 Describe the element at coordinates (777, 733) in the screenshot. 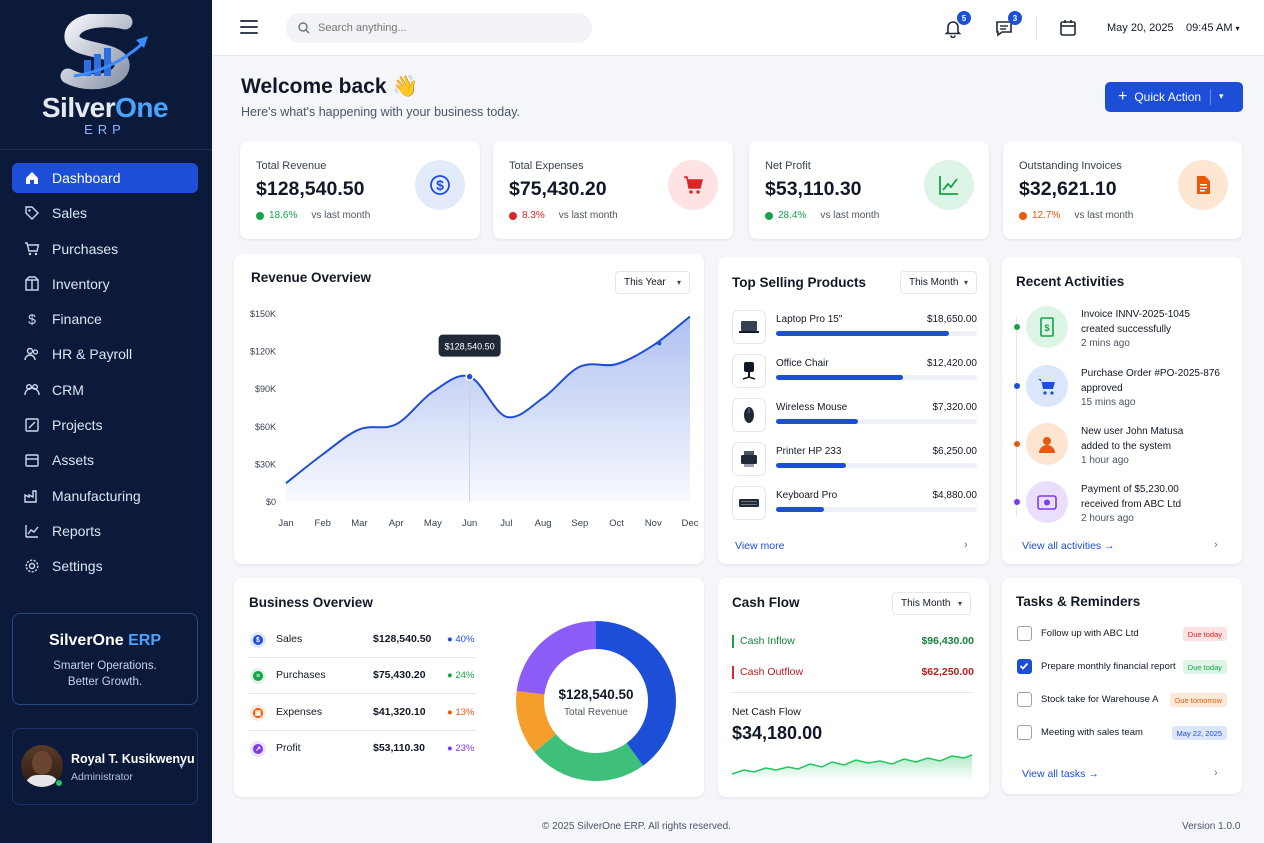

I see `net-cash-flow-value: $34,180.00` at that location.